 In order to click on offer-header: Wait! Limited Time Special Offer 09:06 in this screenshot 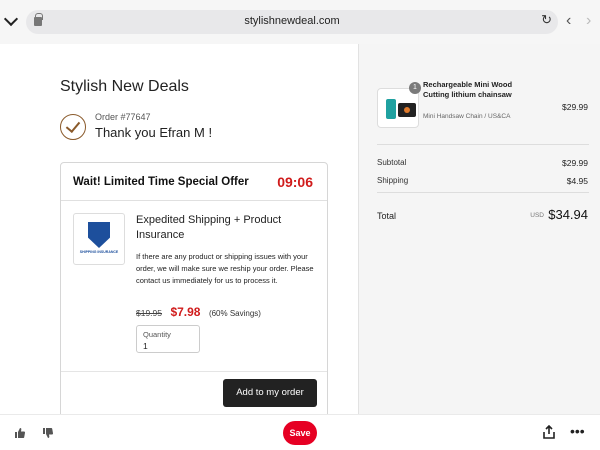, I will do `click(194, 182)`.